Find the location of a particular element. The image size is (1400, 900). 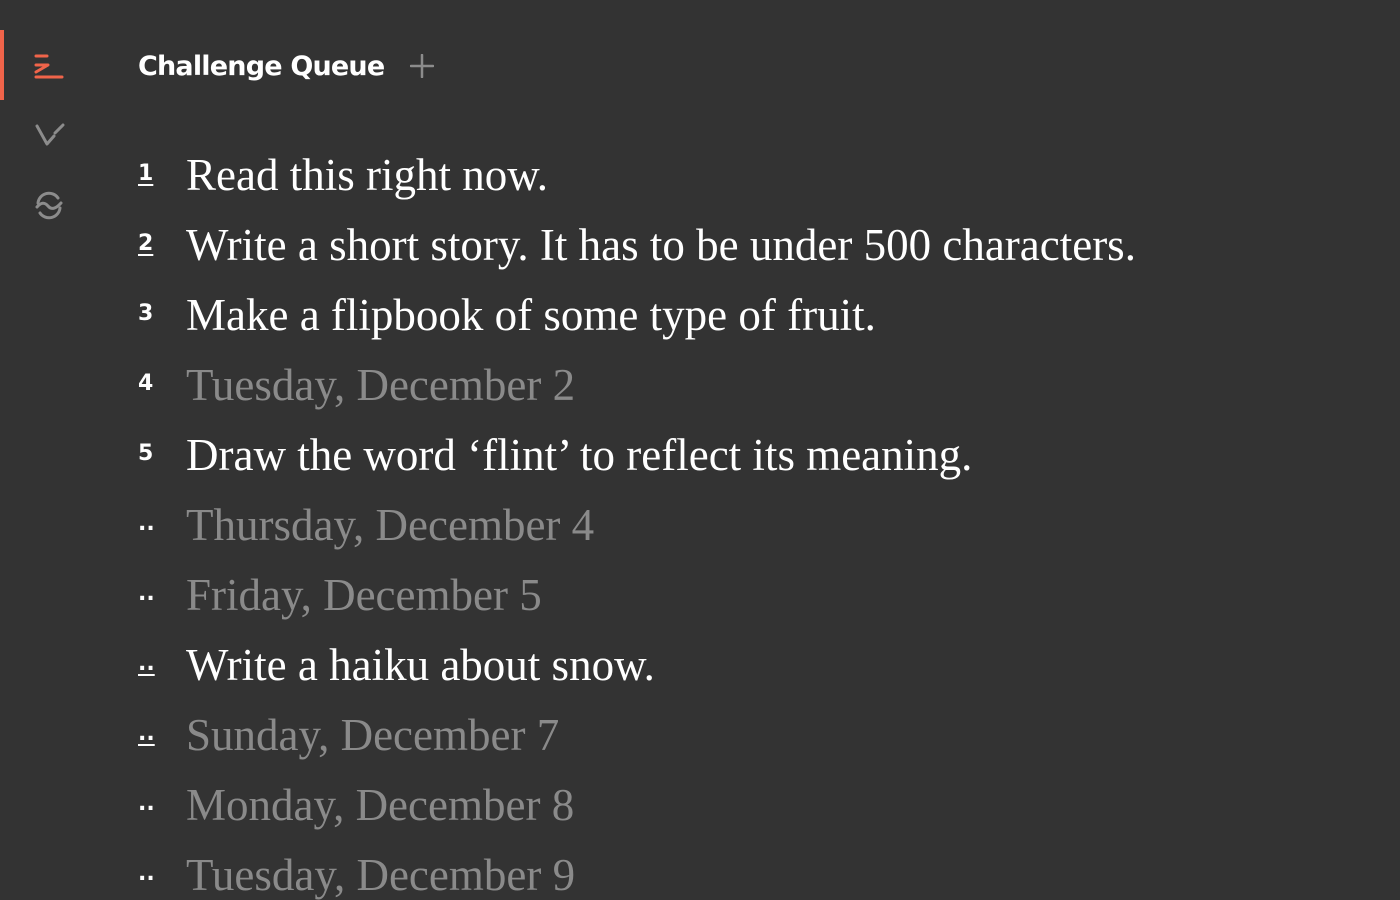

list-item: 1 Read this right now. is located at coordinates (758, 174).